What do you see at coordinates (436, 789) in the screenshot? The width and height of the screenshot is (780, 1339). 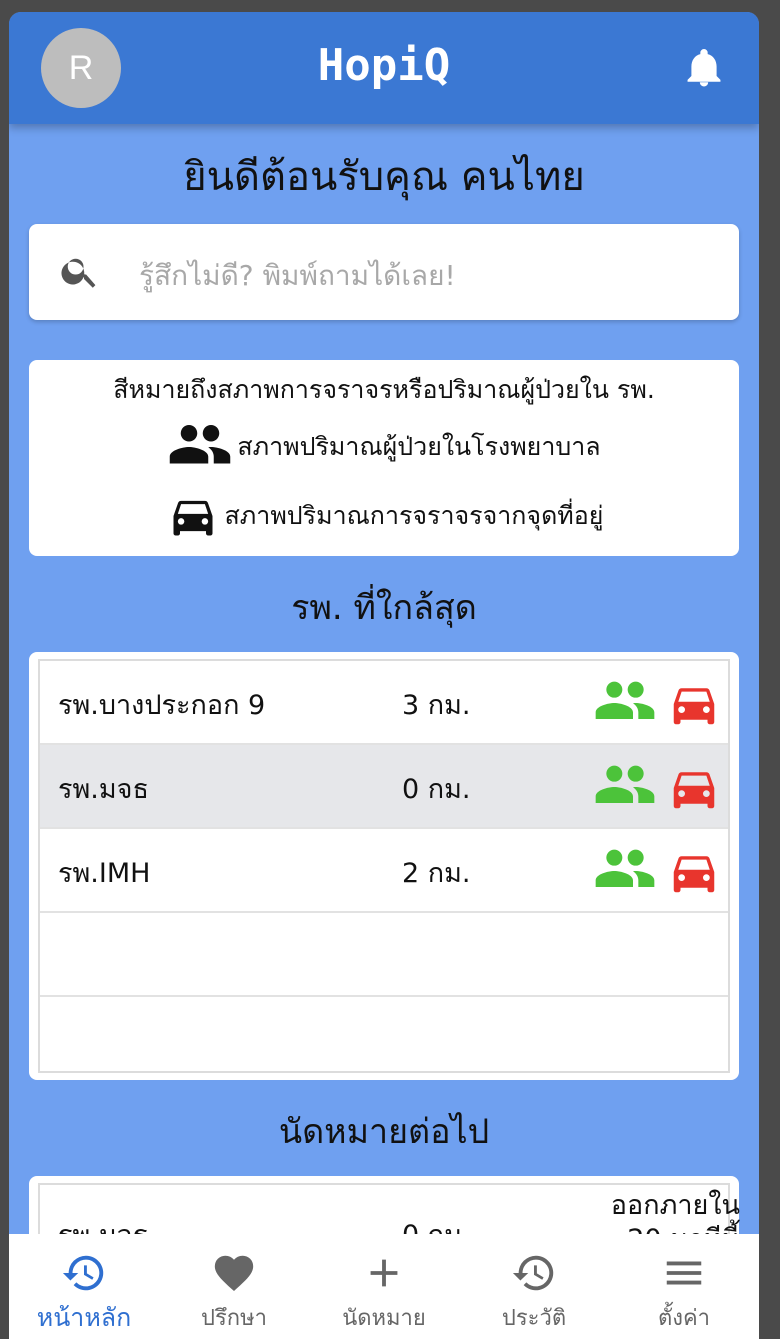 I see `hospital-distance: 0 กม.` at bounding box center [436, 789].